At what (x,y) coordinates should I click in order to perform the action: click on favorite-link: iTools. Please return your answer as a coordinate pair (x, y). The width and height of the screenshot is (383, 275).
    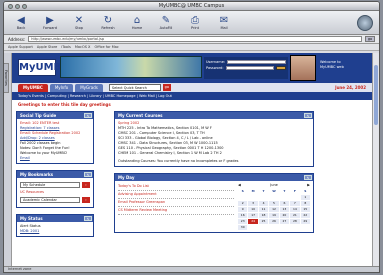
    Looking at the image, I should click on (66, 47).